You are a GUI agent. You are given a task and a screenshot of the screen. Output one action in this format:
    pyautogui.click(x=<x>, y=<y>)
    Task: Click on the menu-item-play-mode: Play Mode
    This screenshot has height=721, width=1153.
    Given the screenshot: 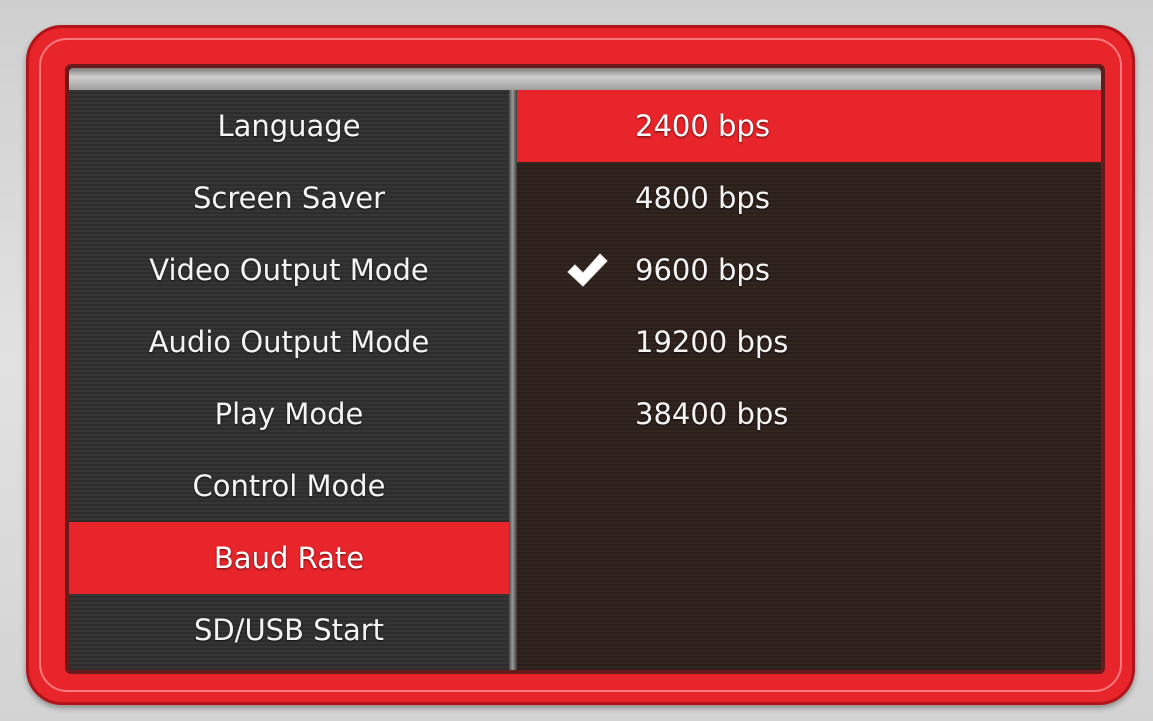 What is the action you would take?
    pyautogui.click(x=289, y=414)
    